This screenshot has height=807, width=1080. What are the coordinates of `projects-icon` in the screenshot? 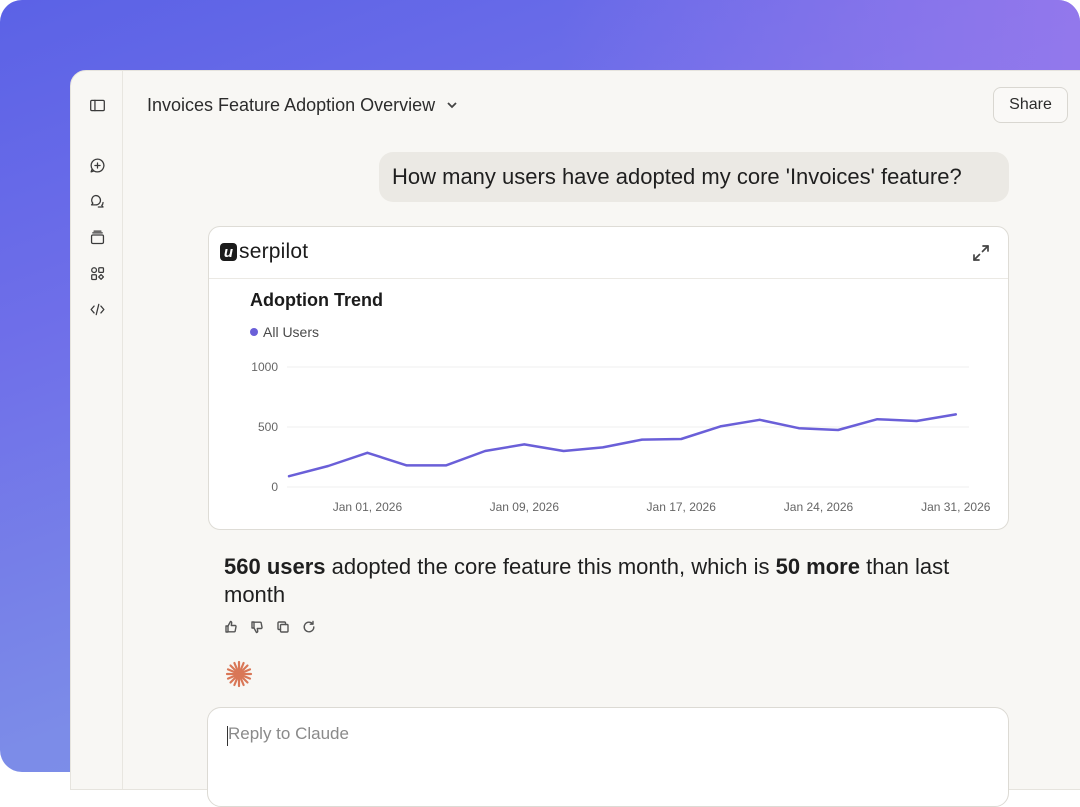 It's located at (97, 237).